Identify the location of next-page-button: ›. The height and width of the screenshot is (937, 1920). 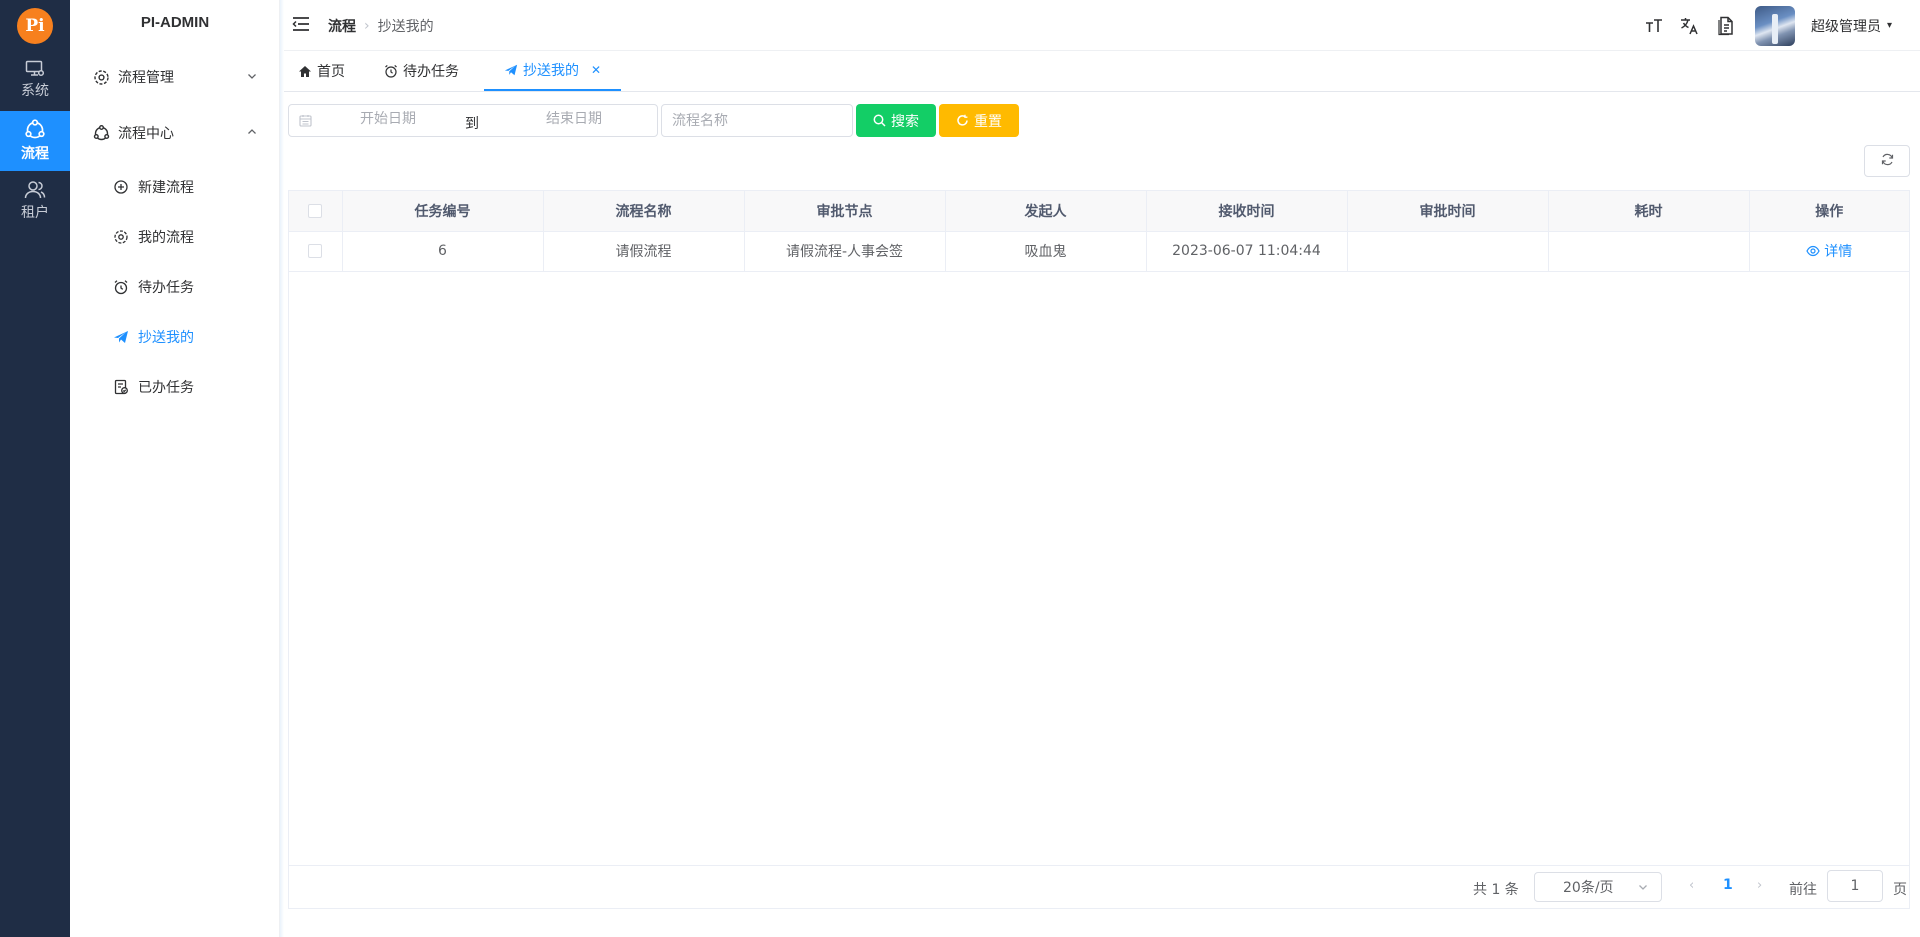
(1759, 885).